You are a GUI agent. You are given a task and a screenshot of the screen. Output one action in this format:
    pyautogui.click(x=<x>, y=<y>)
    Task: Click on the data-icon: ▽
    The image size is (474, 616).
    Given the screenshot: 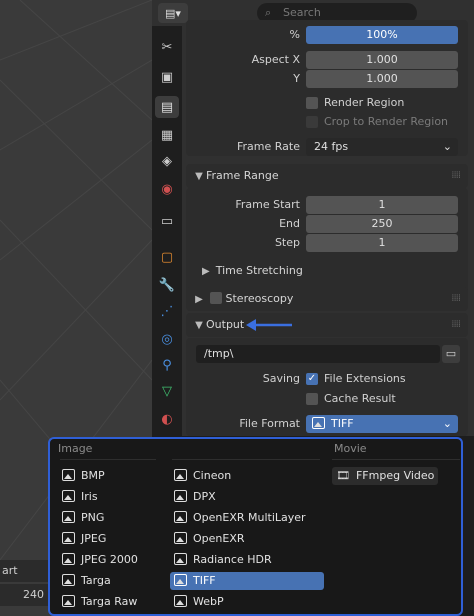 What is the action you would take?
    pyautogui.click(x=167, y=391)
    